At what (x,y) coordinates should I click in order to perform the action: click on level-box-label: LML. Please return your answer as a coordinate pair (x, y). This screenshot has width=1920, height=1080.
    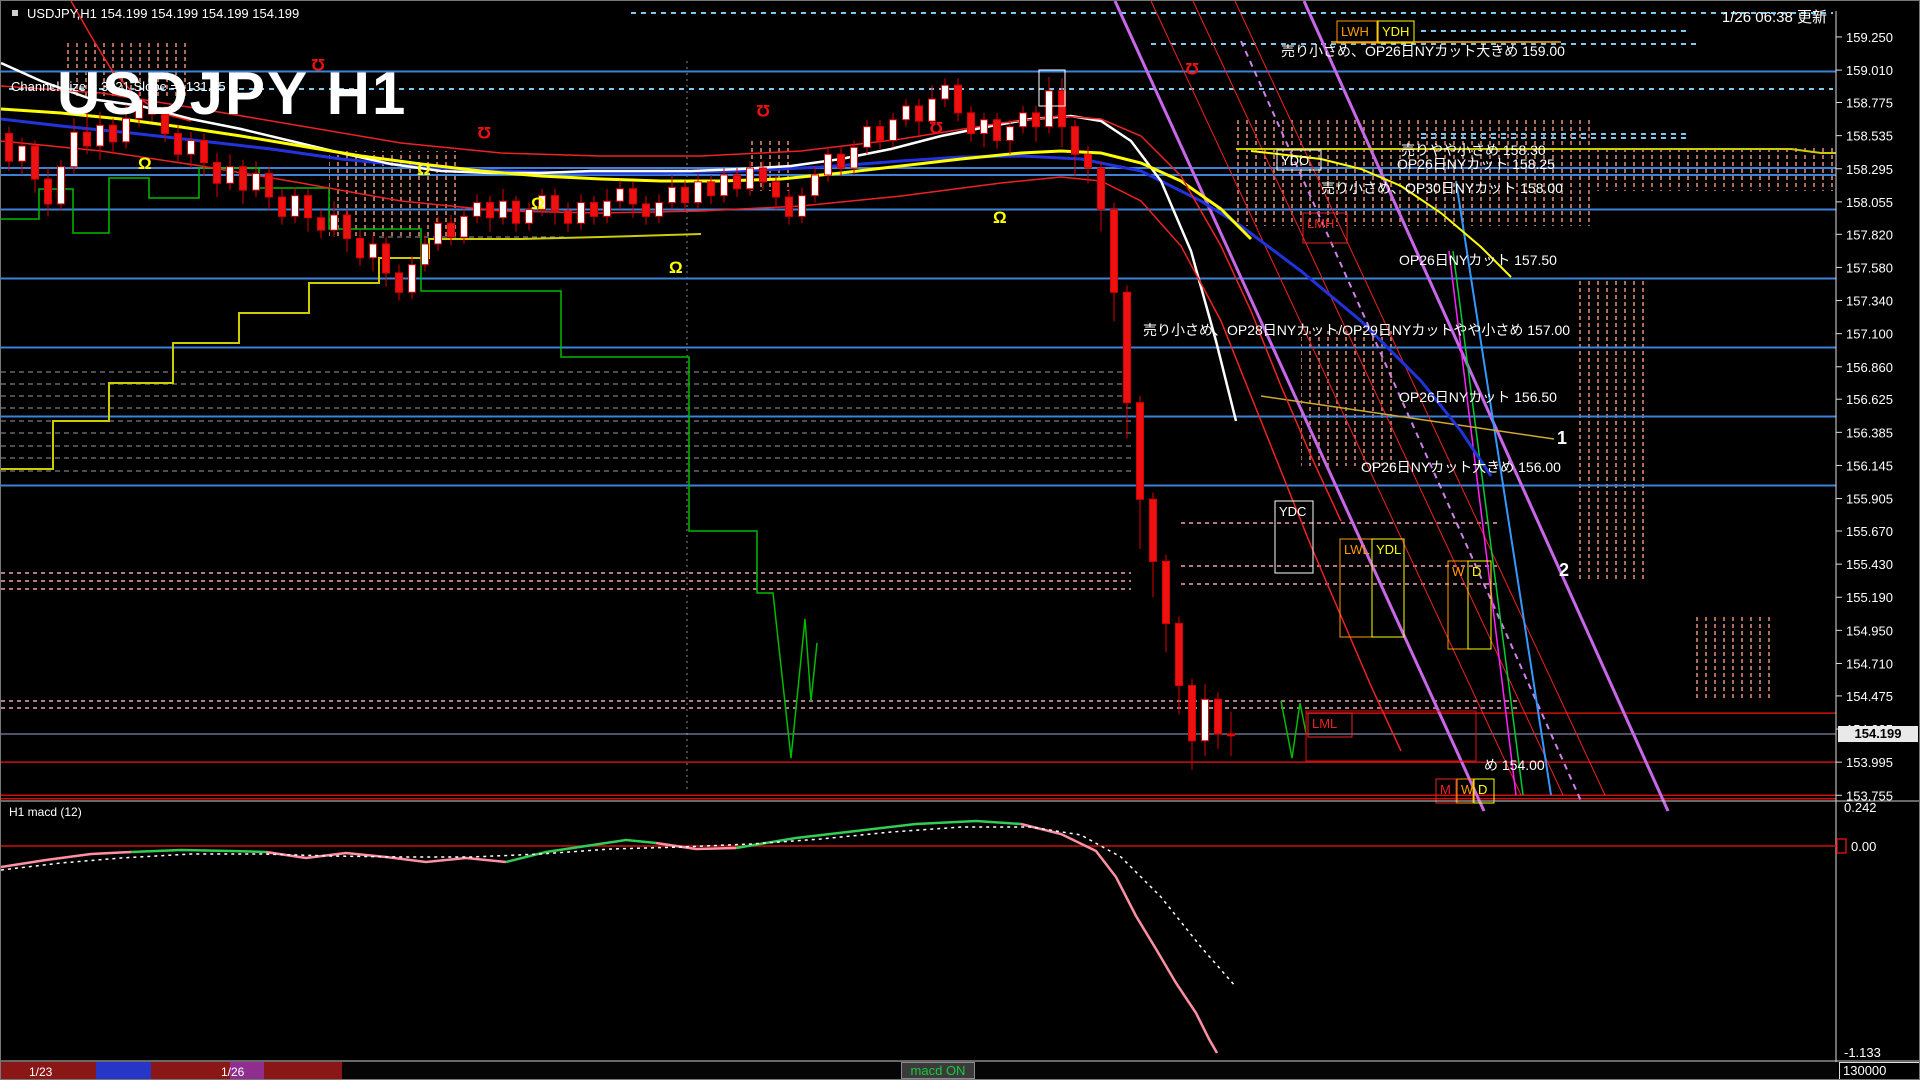
    Looking at the image, I should click on (1324, 723).